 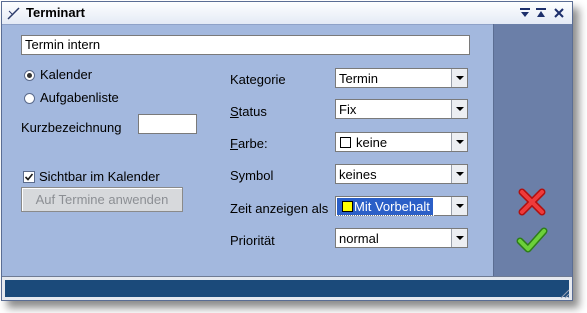 What do you see at coordinates (401, 238) in the screenshot?
I see `prioritaet-dropdown: normal` at bounding box center [401, 238].